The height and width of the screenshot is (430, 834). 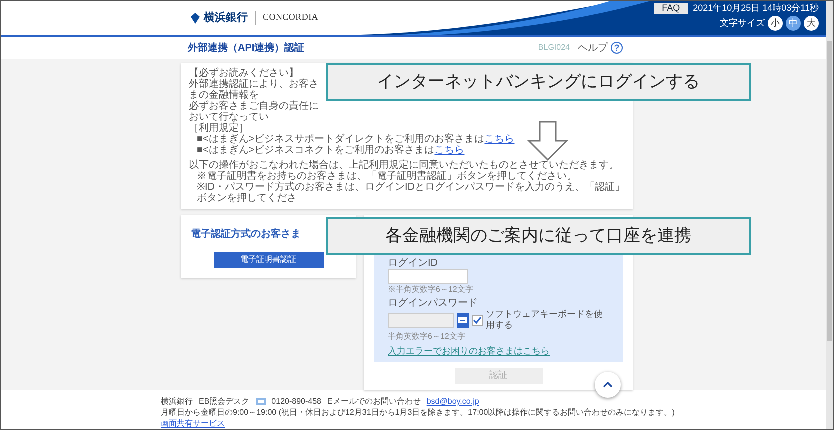 I want to click on field-label: ログインID, so click(x=413, y=263).